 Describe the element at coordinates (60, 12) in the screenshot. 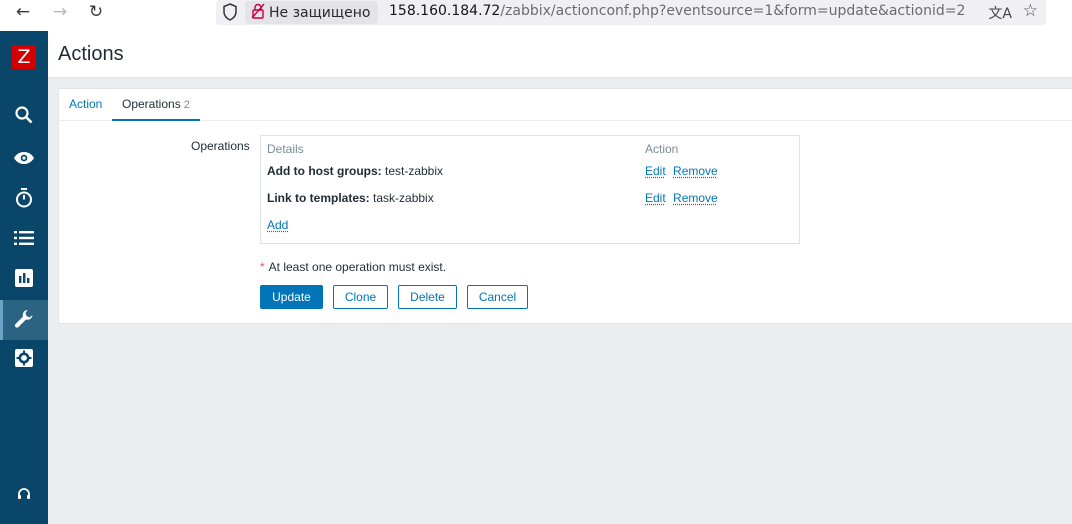

I see `forward-arrow-icon: →` at that location.